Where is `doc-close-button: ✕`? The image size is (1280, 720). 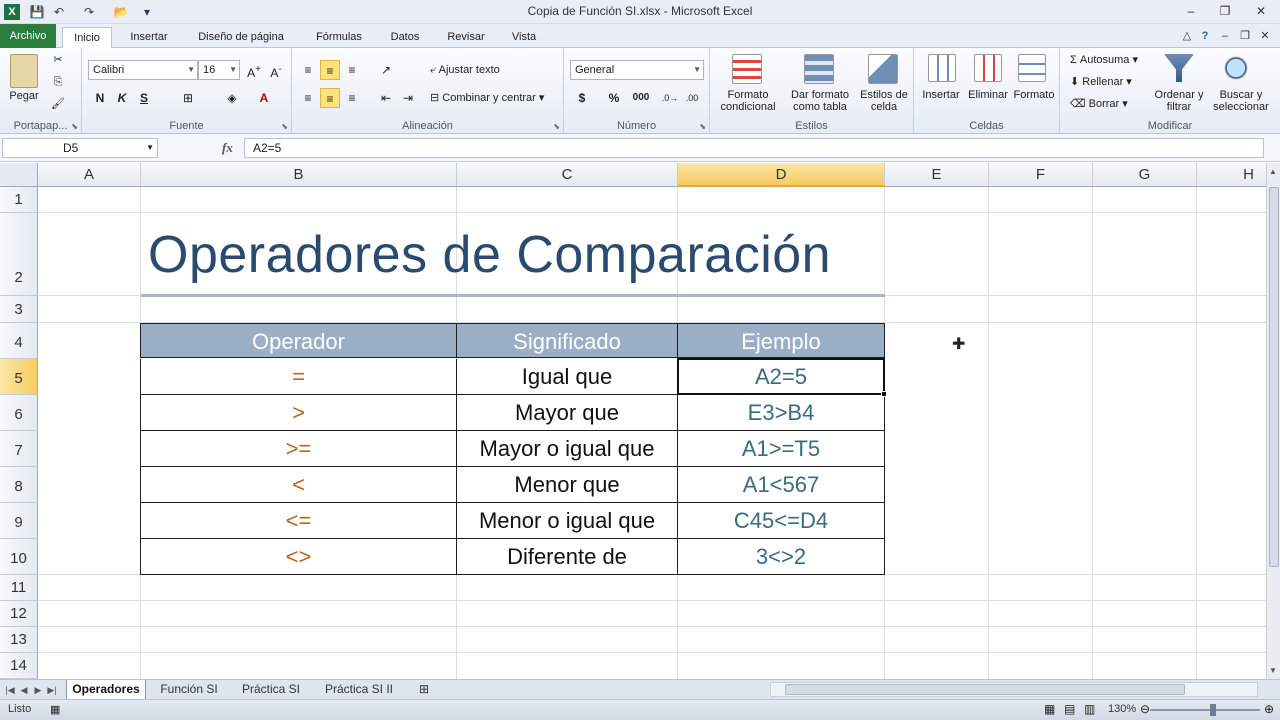 doc-close-button: ✕ is located at coordinates (1265, 36).